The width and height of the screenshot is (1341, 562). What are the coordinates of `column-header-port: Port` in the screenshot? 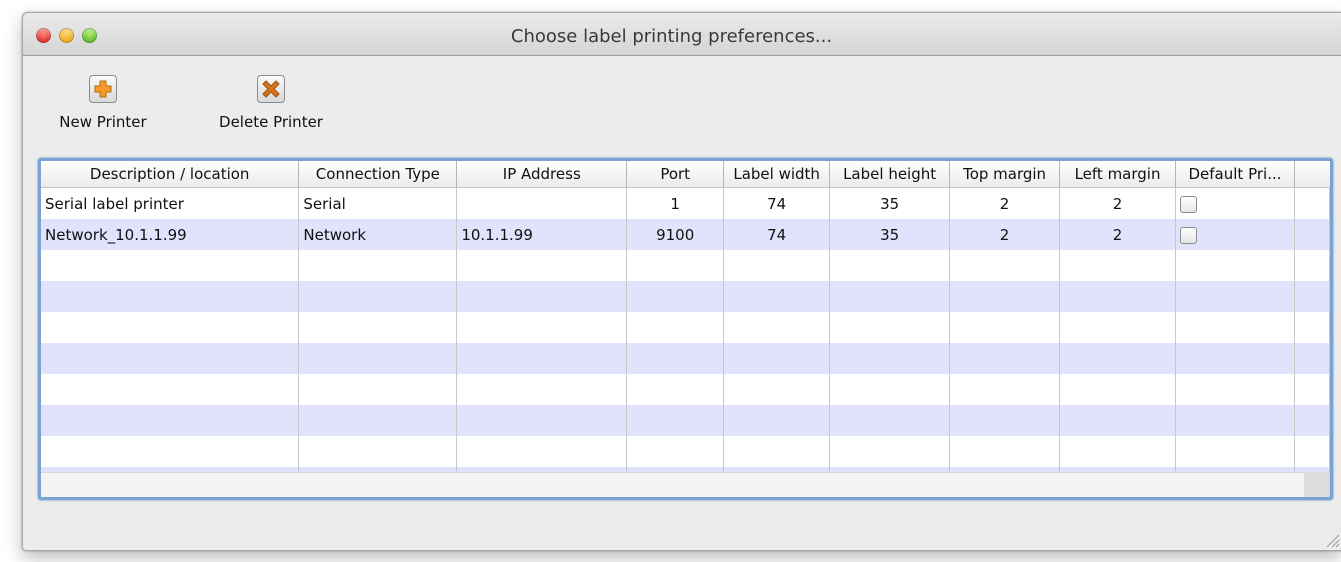 It's located at (675, 174).